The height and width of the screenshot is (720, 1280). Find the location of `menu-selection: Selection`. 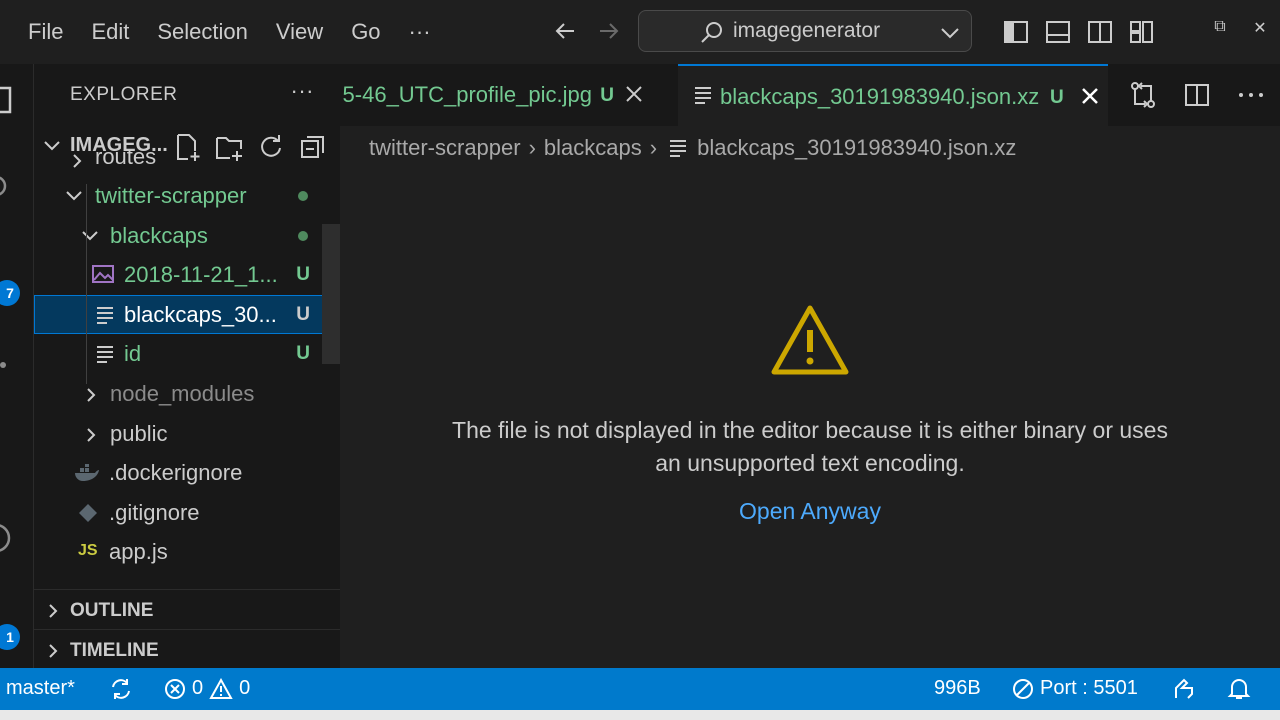

menu-selection: Selection is located at coordinates (202, 32).